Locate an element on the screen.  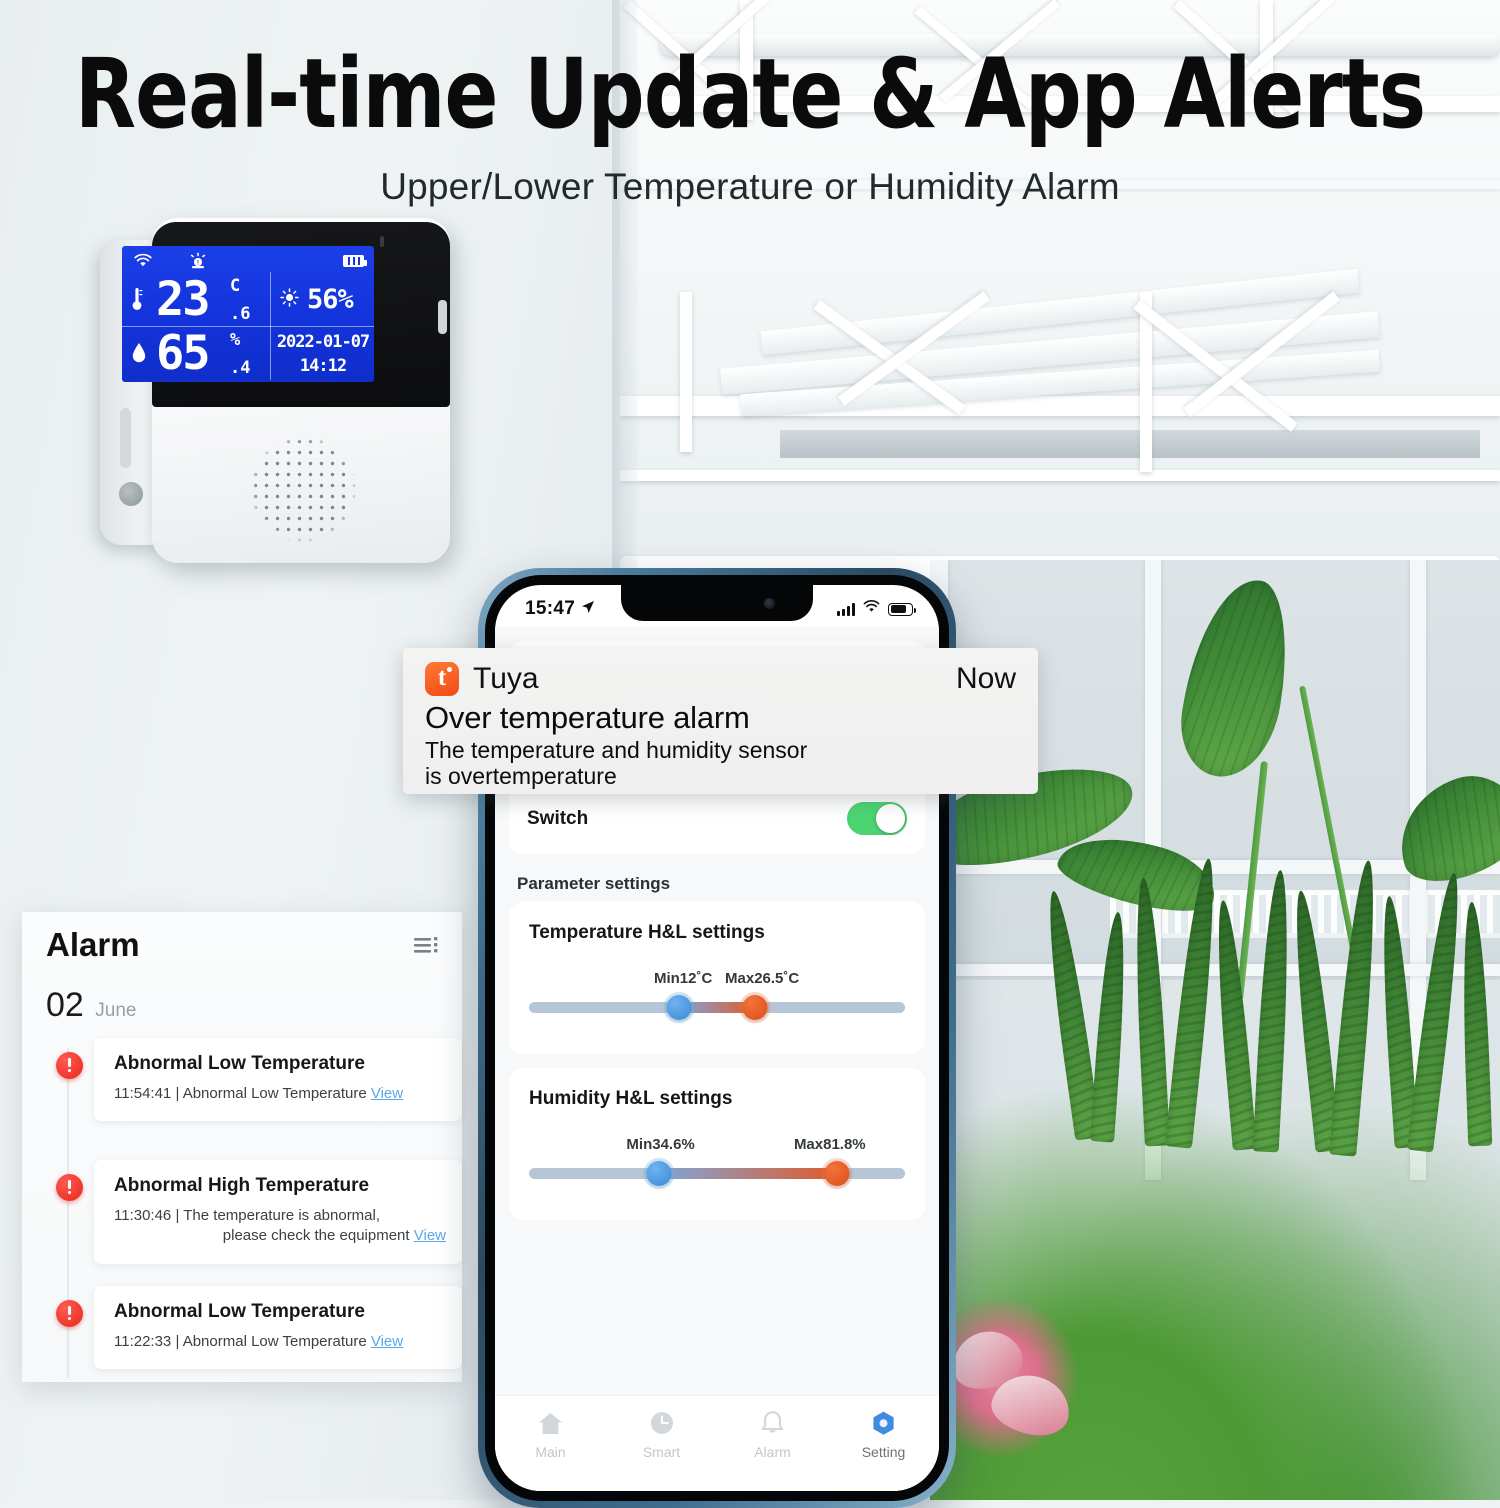
clock-icon is located at coordinates (661, 1423).